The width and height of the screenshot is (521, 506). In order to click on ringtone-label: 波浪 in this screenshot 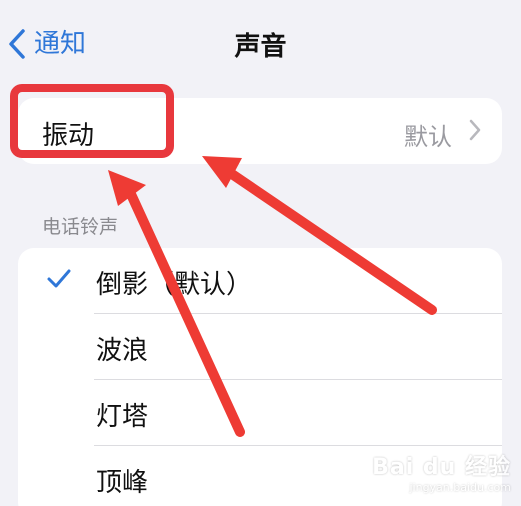, I will do `click(122, 351)`.